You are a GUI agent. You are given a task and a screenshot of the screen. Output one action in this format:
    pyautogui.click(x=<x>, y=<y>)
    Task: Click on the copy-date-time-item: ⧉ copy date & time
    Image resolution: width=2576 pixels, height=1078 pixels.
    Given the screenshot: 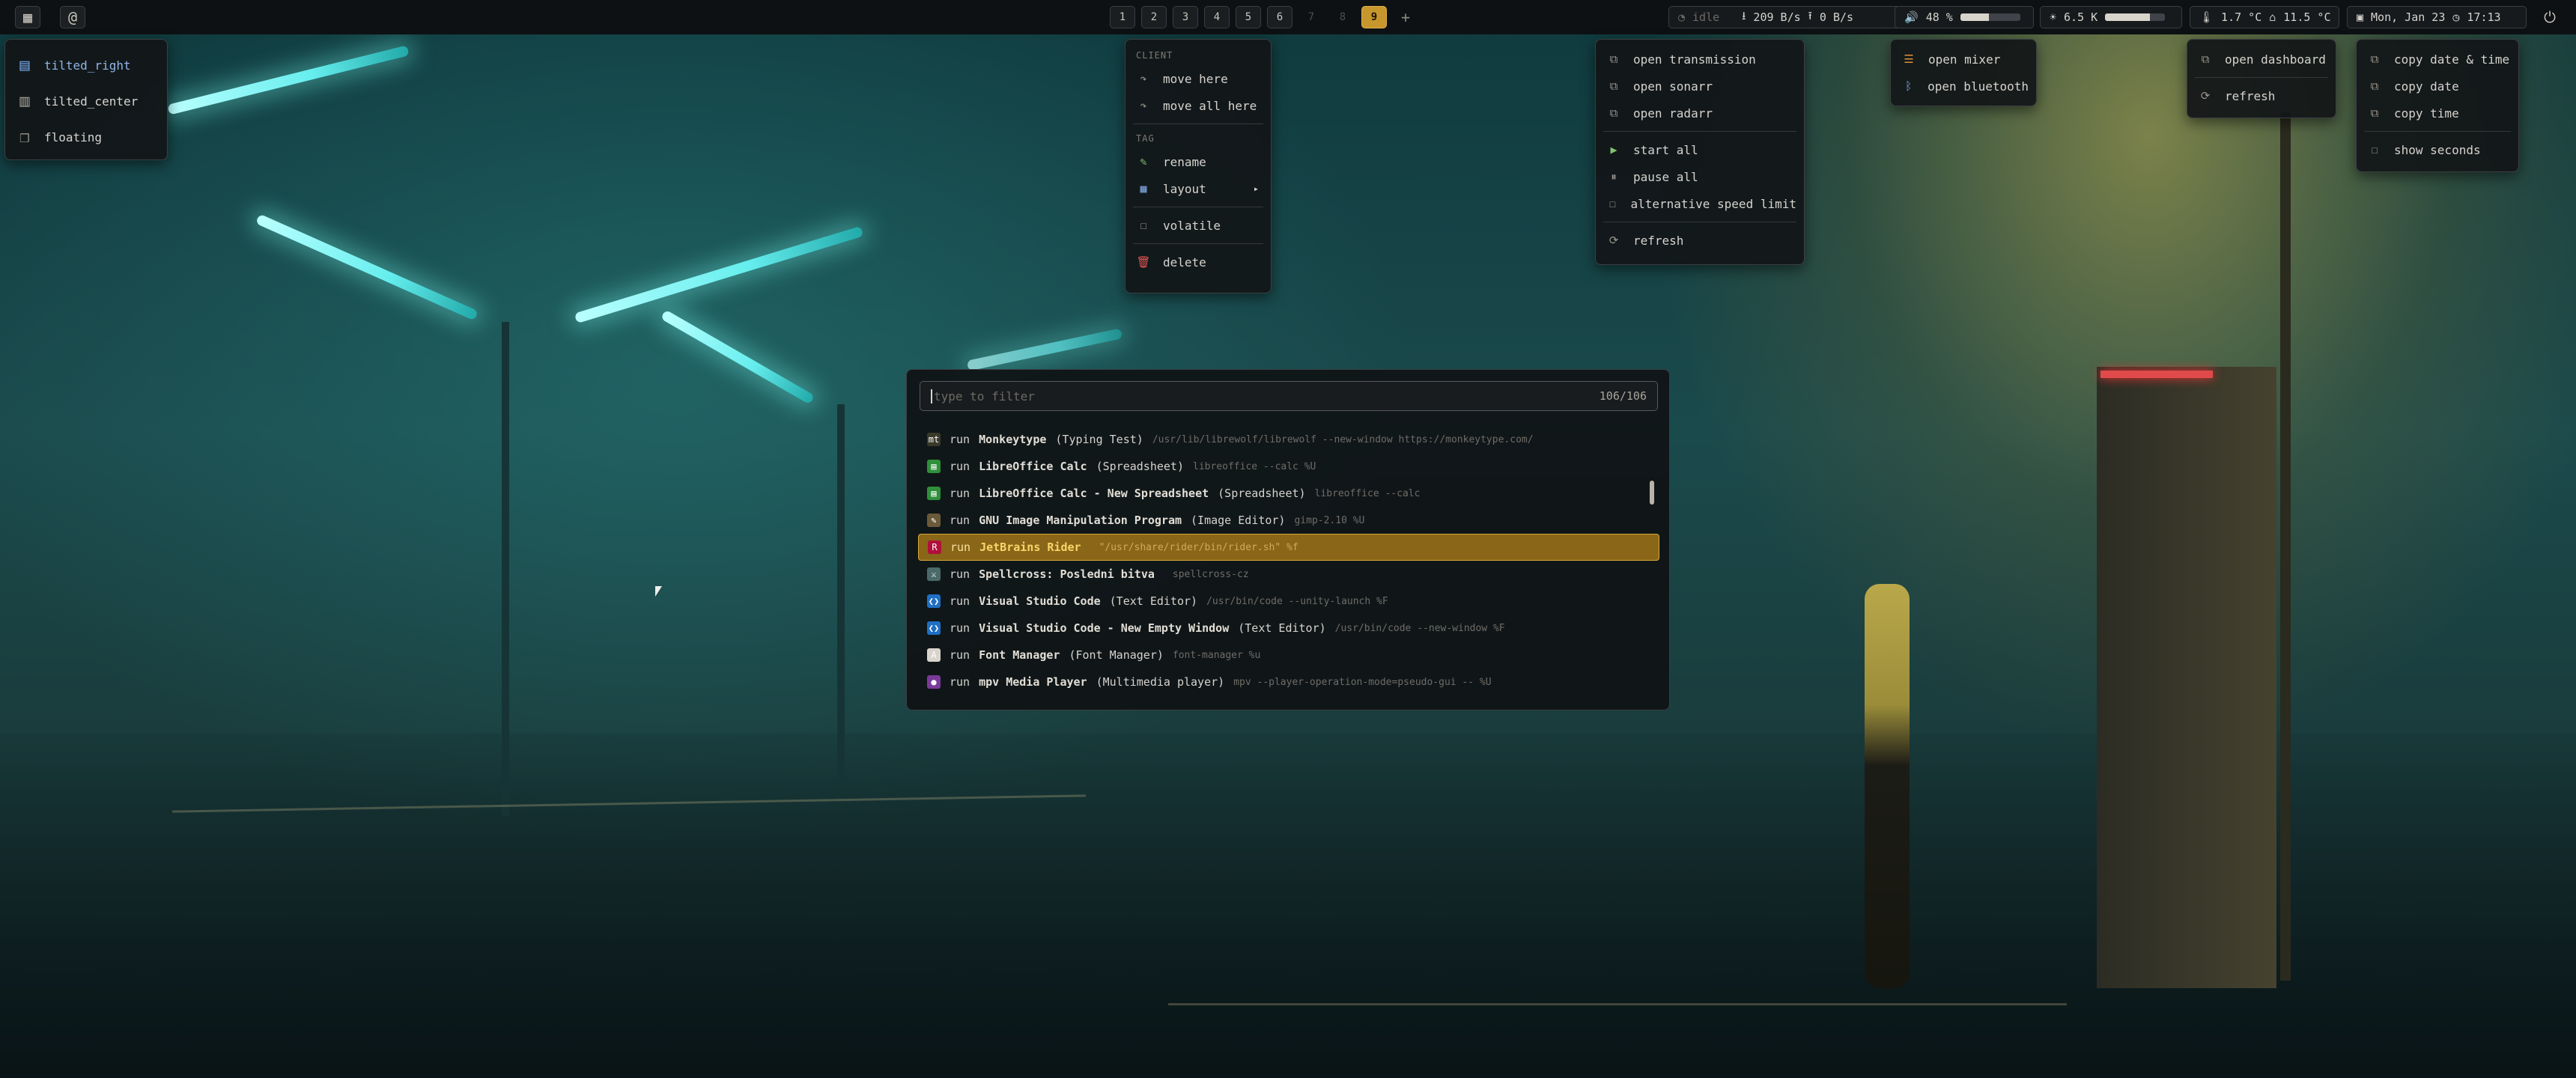 What is the action you would take?
    pyautogui.click(x=2437, y=59)
    